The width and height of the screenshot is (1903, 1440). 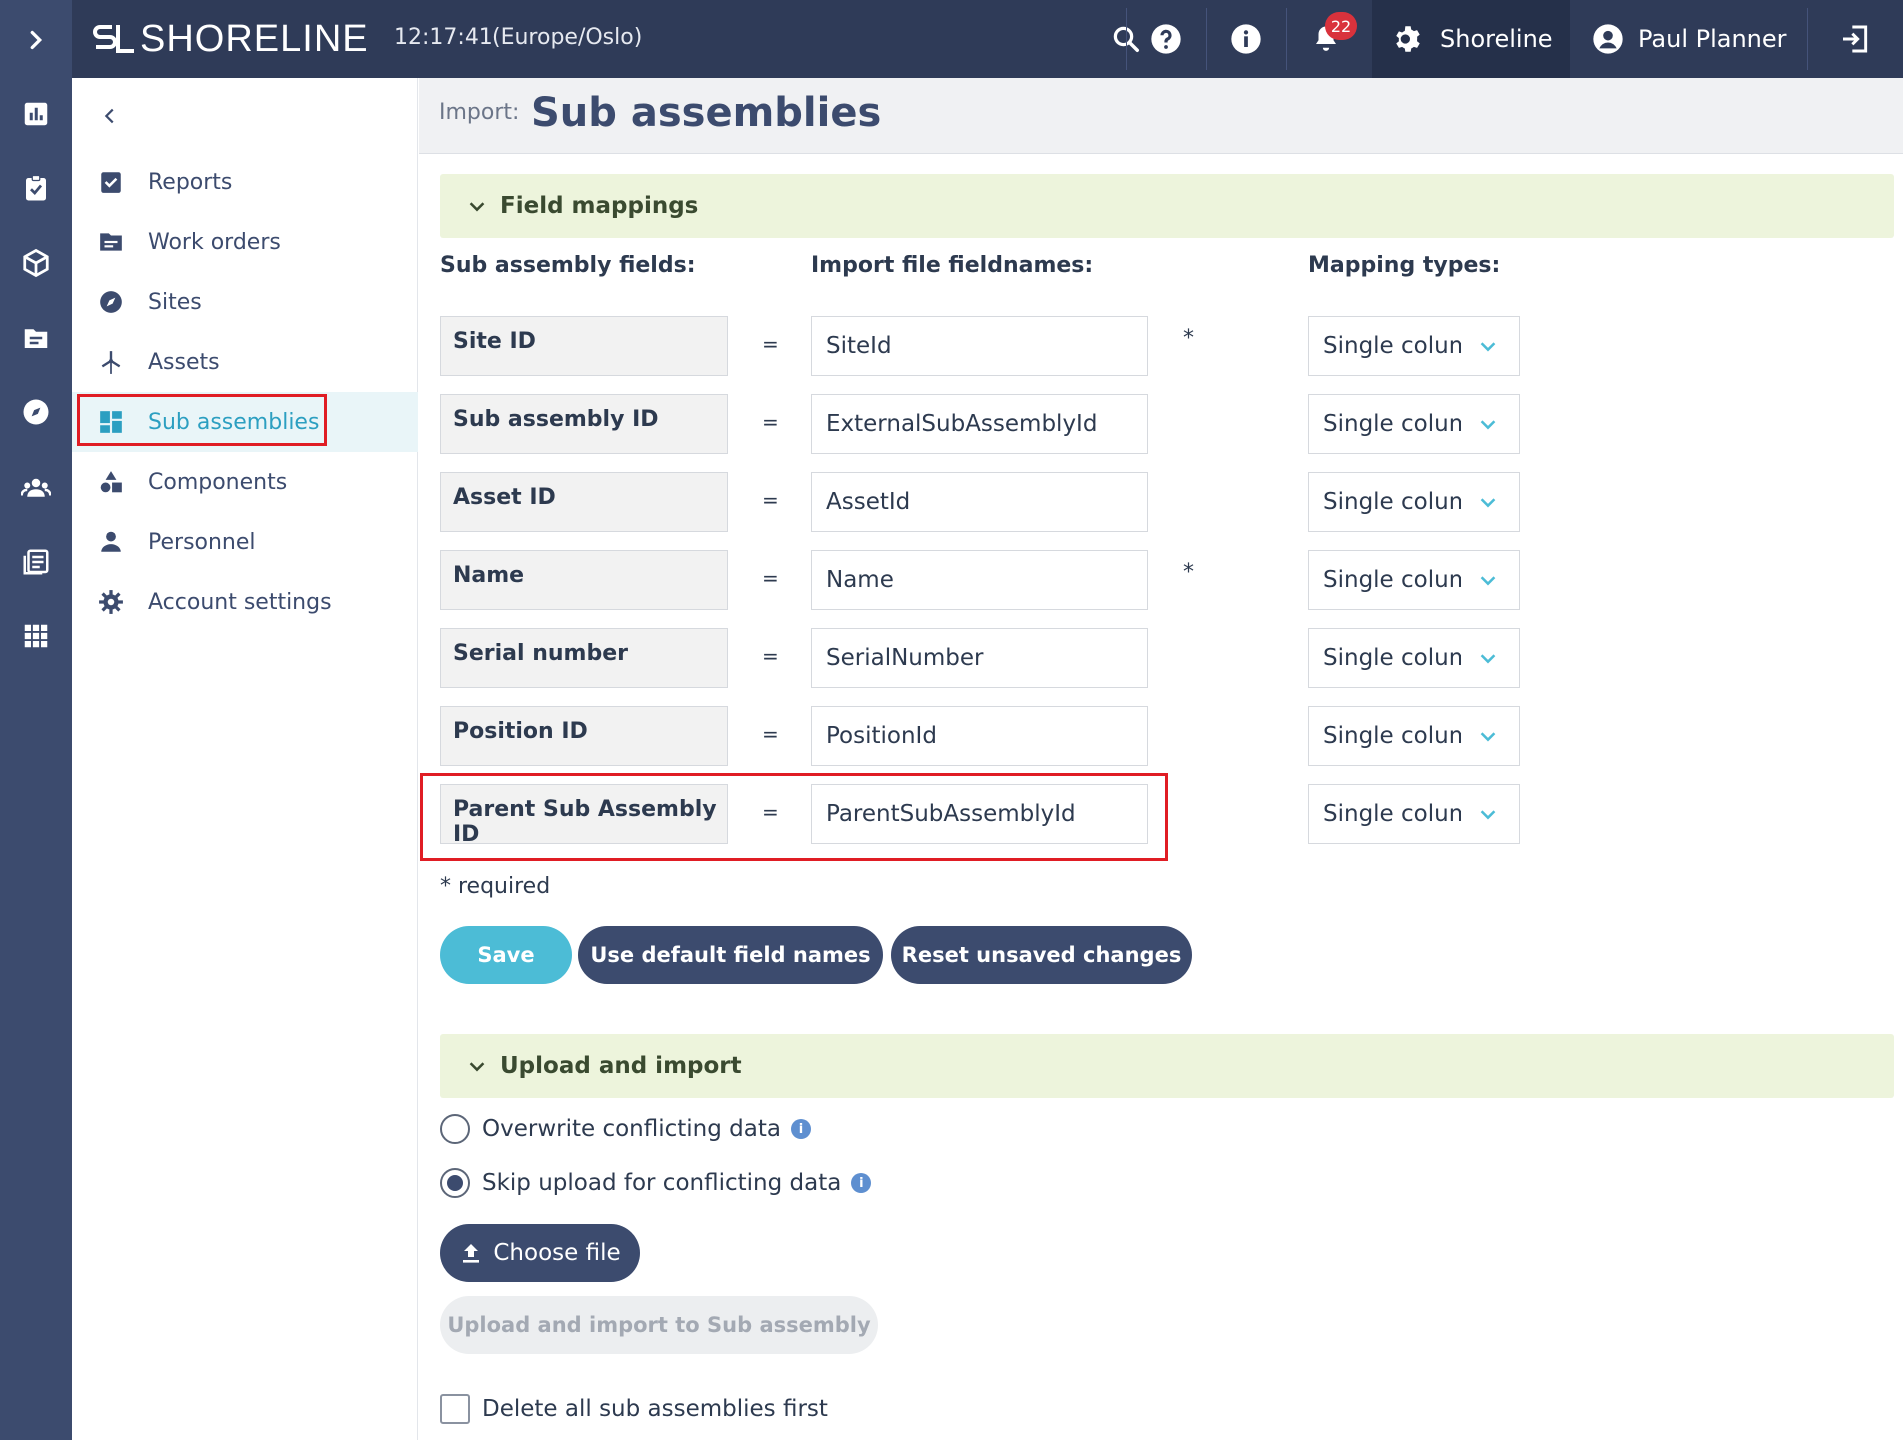 What do you see at coordinates (952, 265) in the screenshot?
I see `column-header-filenames: Import file fieldnames:` at bounding box center [952, 265].